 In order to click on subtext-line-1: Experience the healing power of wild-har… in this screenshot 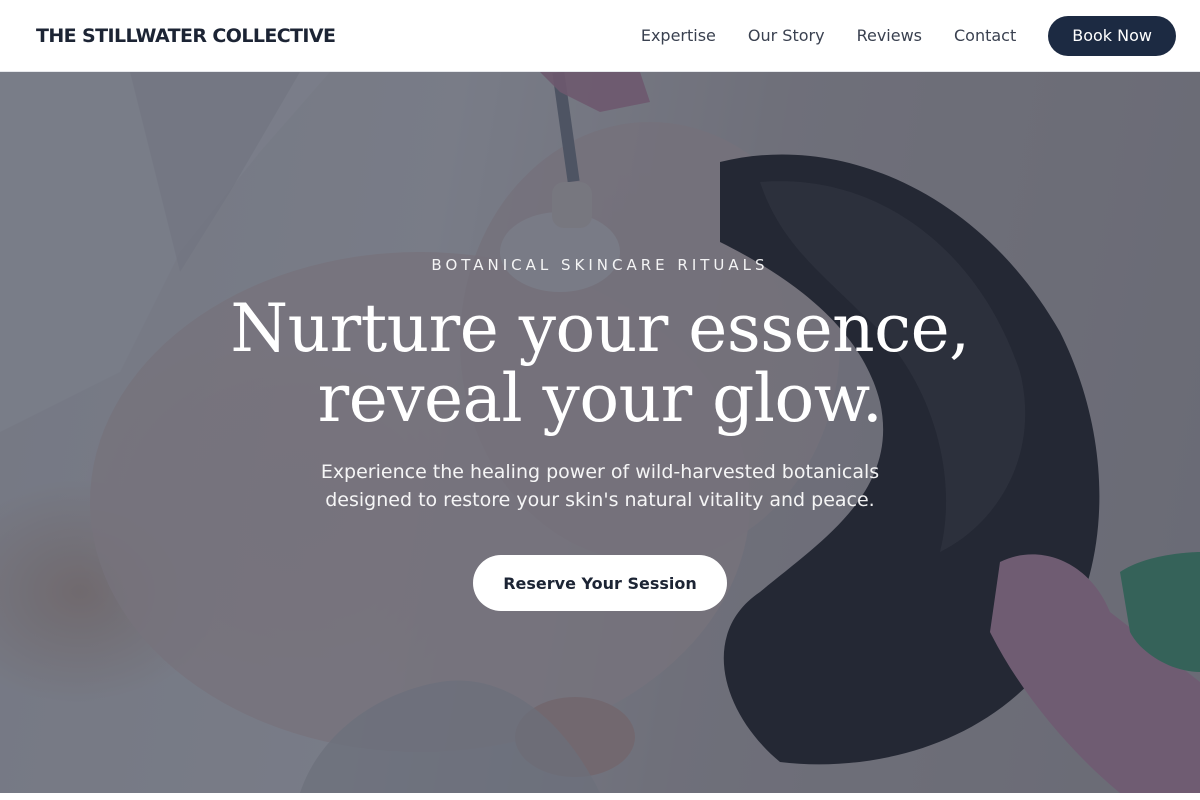, I will do `click(600, 472)`.